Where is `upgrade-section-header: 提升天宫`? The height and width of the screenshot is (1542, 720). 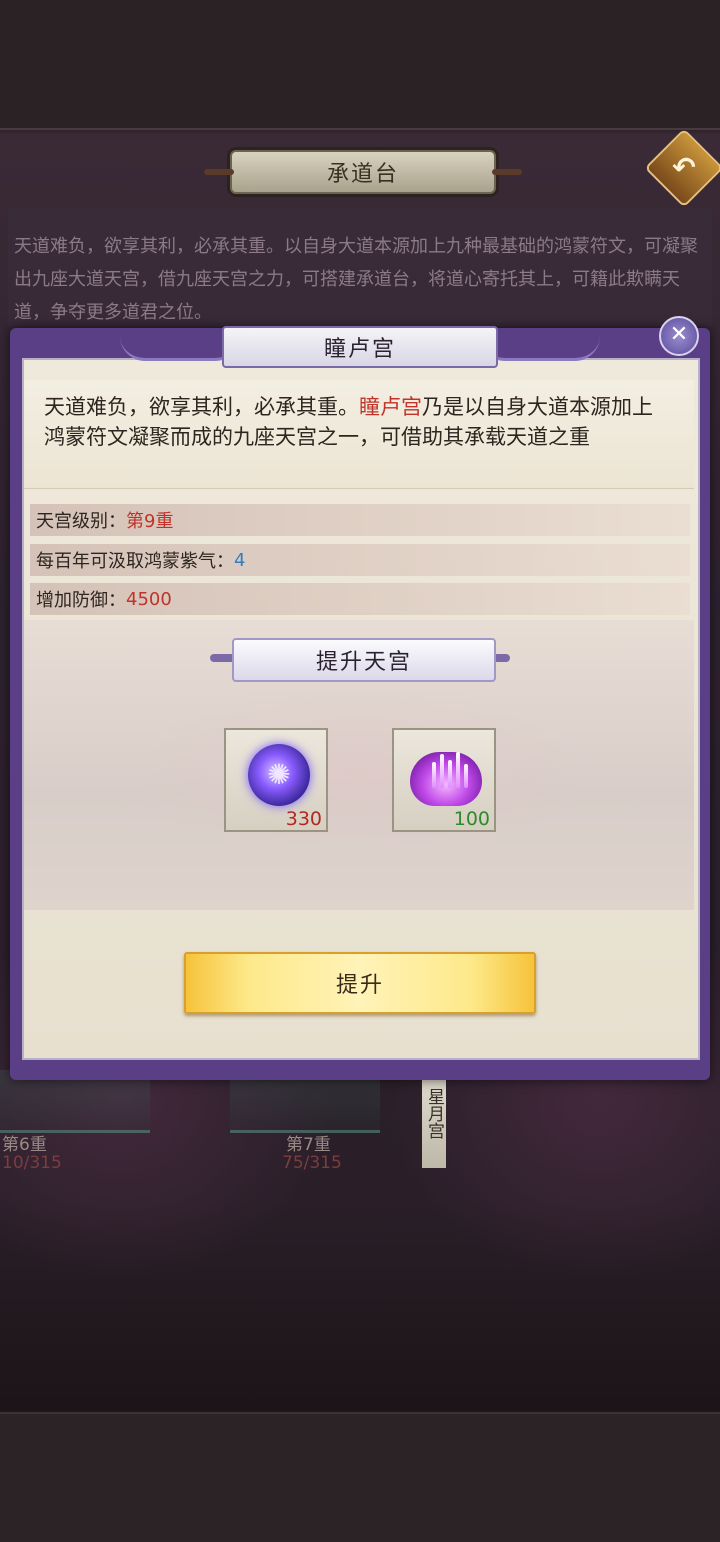
upgrade-section-header: 提升天宫 is located at coordinates (364, 660).